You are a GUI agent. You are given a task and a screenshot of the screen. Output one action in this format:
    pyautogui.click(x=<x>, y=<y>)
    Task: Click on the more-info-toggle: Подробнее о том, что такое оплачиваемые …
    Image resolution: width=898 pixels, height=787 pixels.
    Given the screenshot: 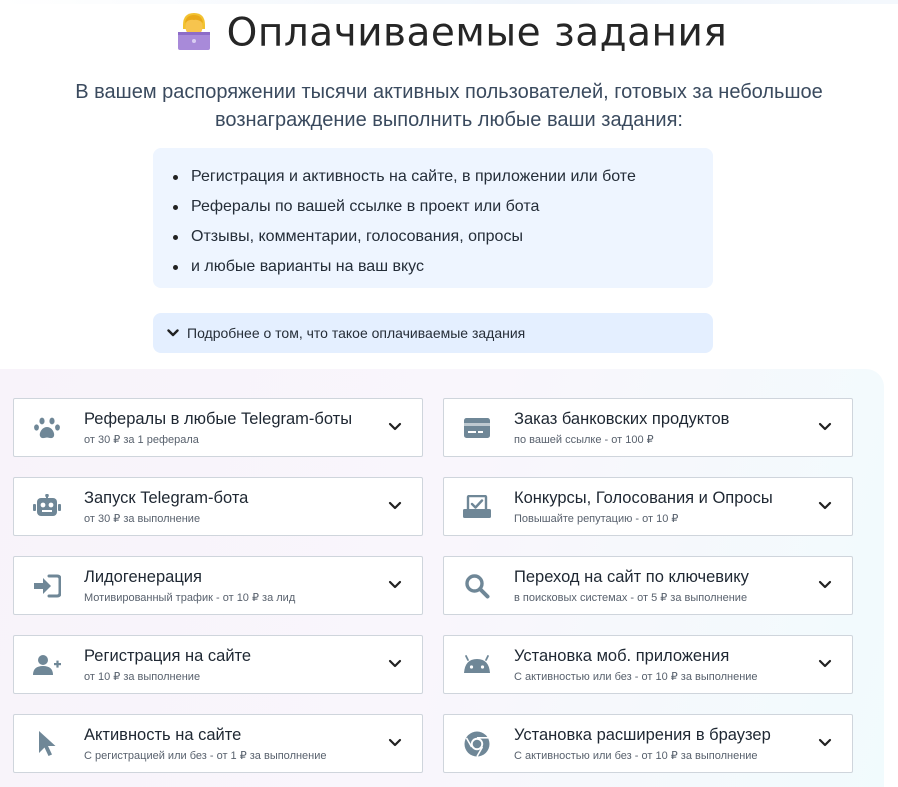 What is the action you would take?
    pyautogui.click(x=433, y=333)
    